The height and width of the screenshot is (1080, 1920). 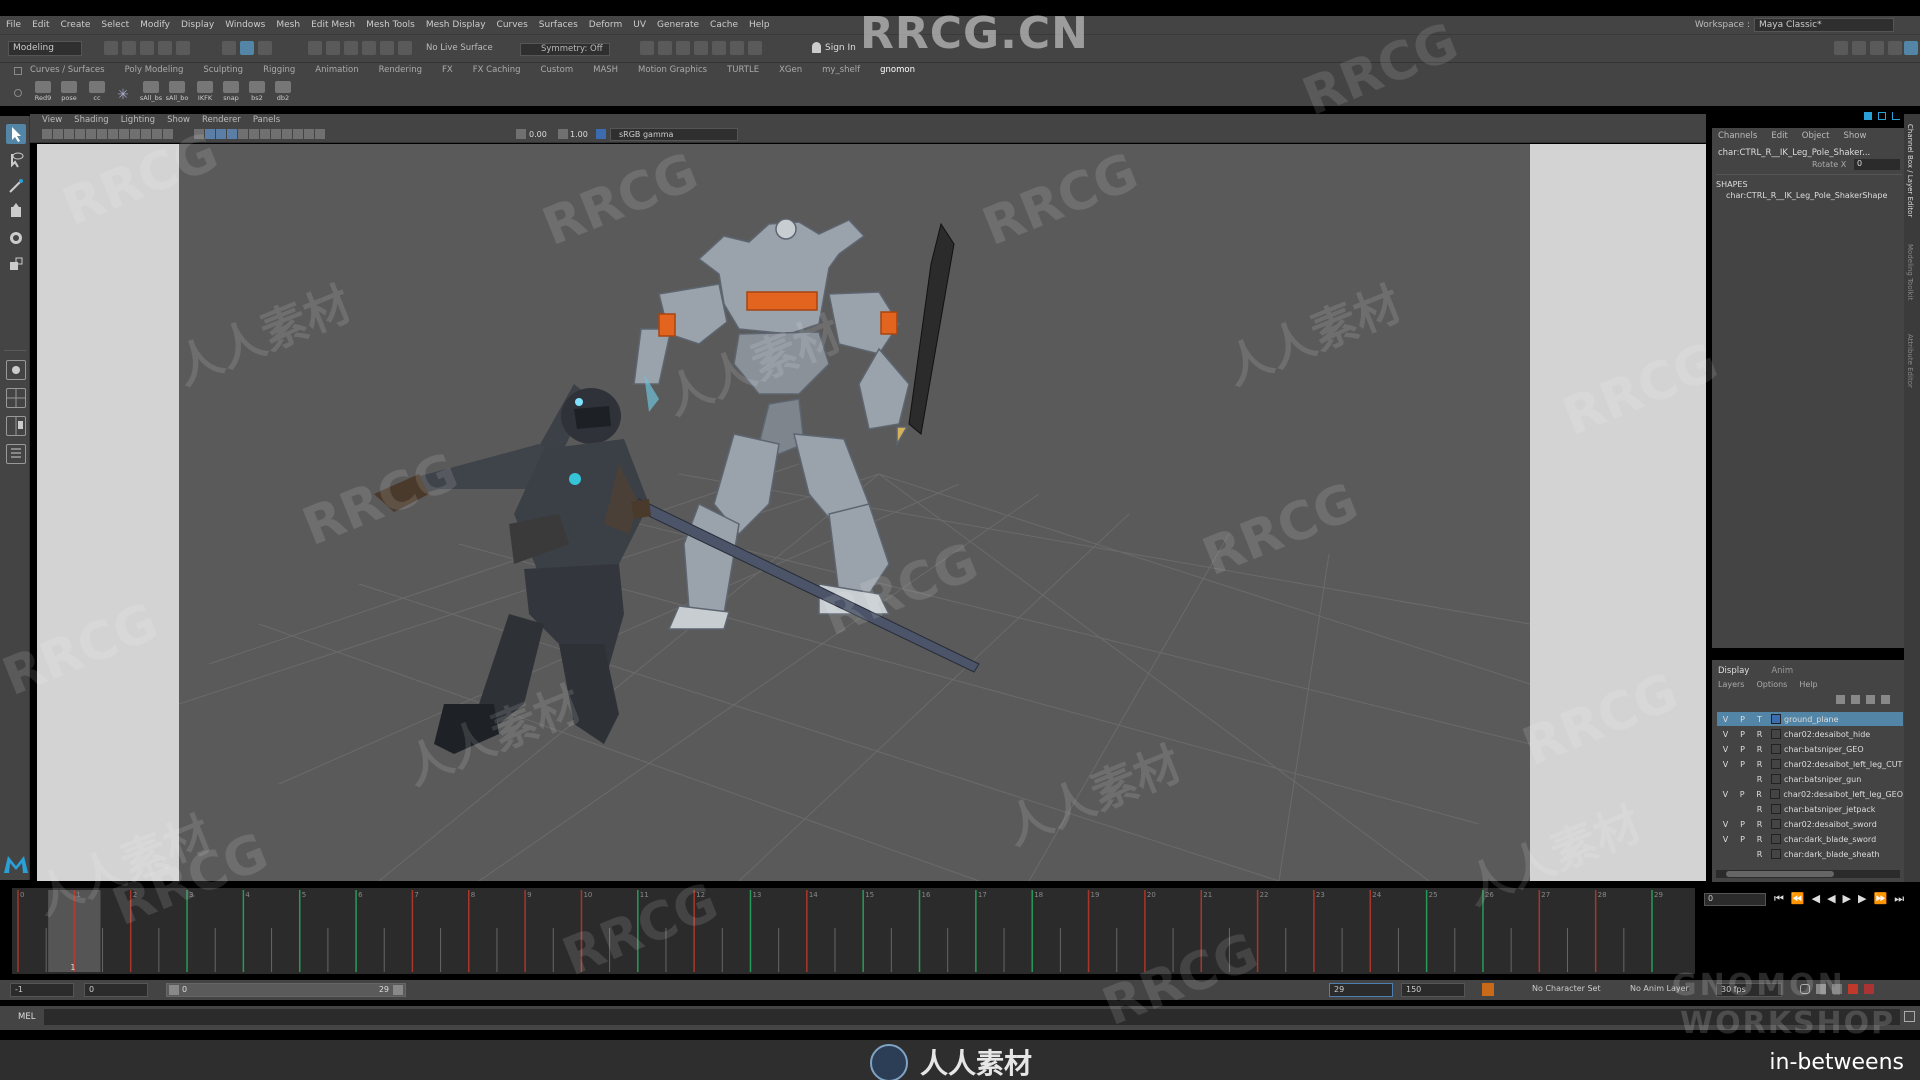 What do you see at coordinates (45, 48) in the screenshot?
I see `menu-set-dropdown: Modeling` at bounding box center [45, 48].